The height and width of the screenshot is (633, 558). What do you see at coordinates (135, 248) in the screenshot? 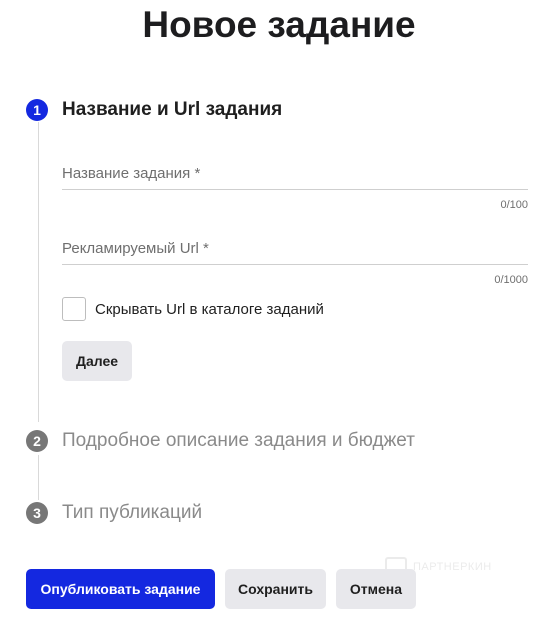
I see `ad-url-label: Рекламируемый Url *` at bounding box center [135, 248].